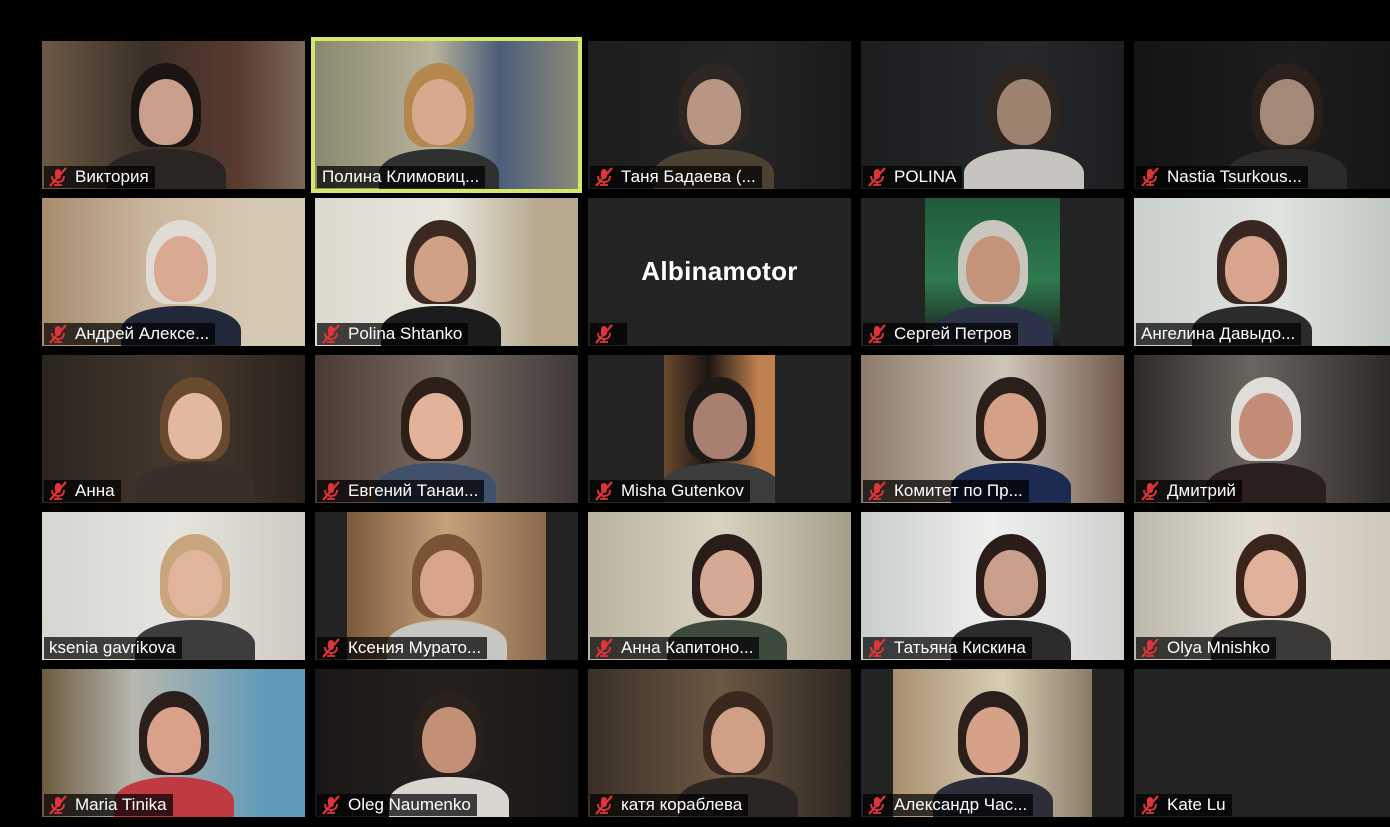 This screenshot has height=827, width=1390. What do you see at coordinates (173, 743) in the screenshot?
I see `participant-tile: Maria Tinika` at bounding box center [173, 743].